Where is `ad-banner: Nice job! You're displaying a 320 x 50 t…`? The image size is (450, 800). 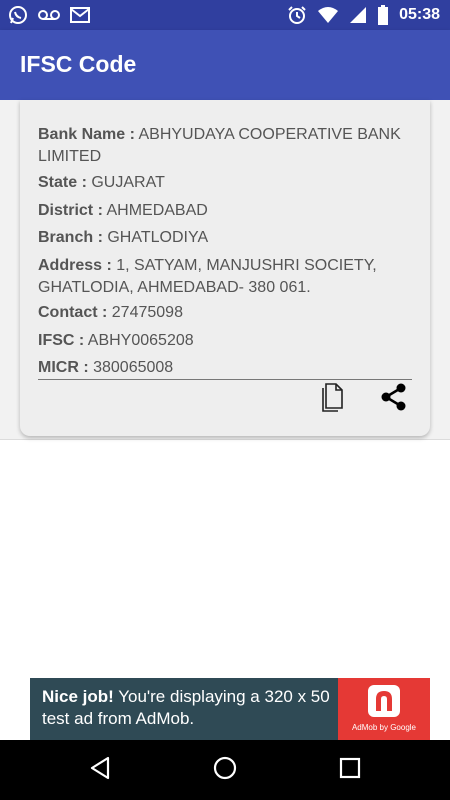
ad-banner: Nice job! You're displaying a 320 x 50 t… is located at coordinates (230, 709).